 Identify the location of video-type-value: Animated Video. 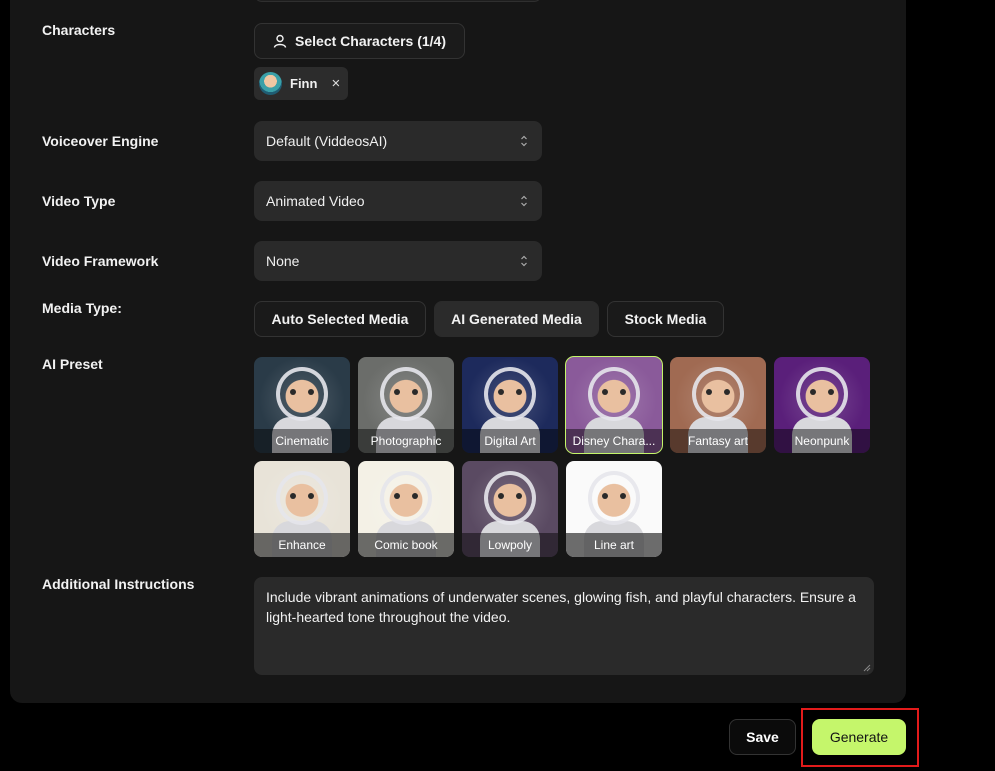
(315, 201).